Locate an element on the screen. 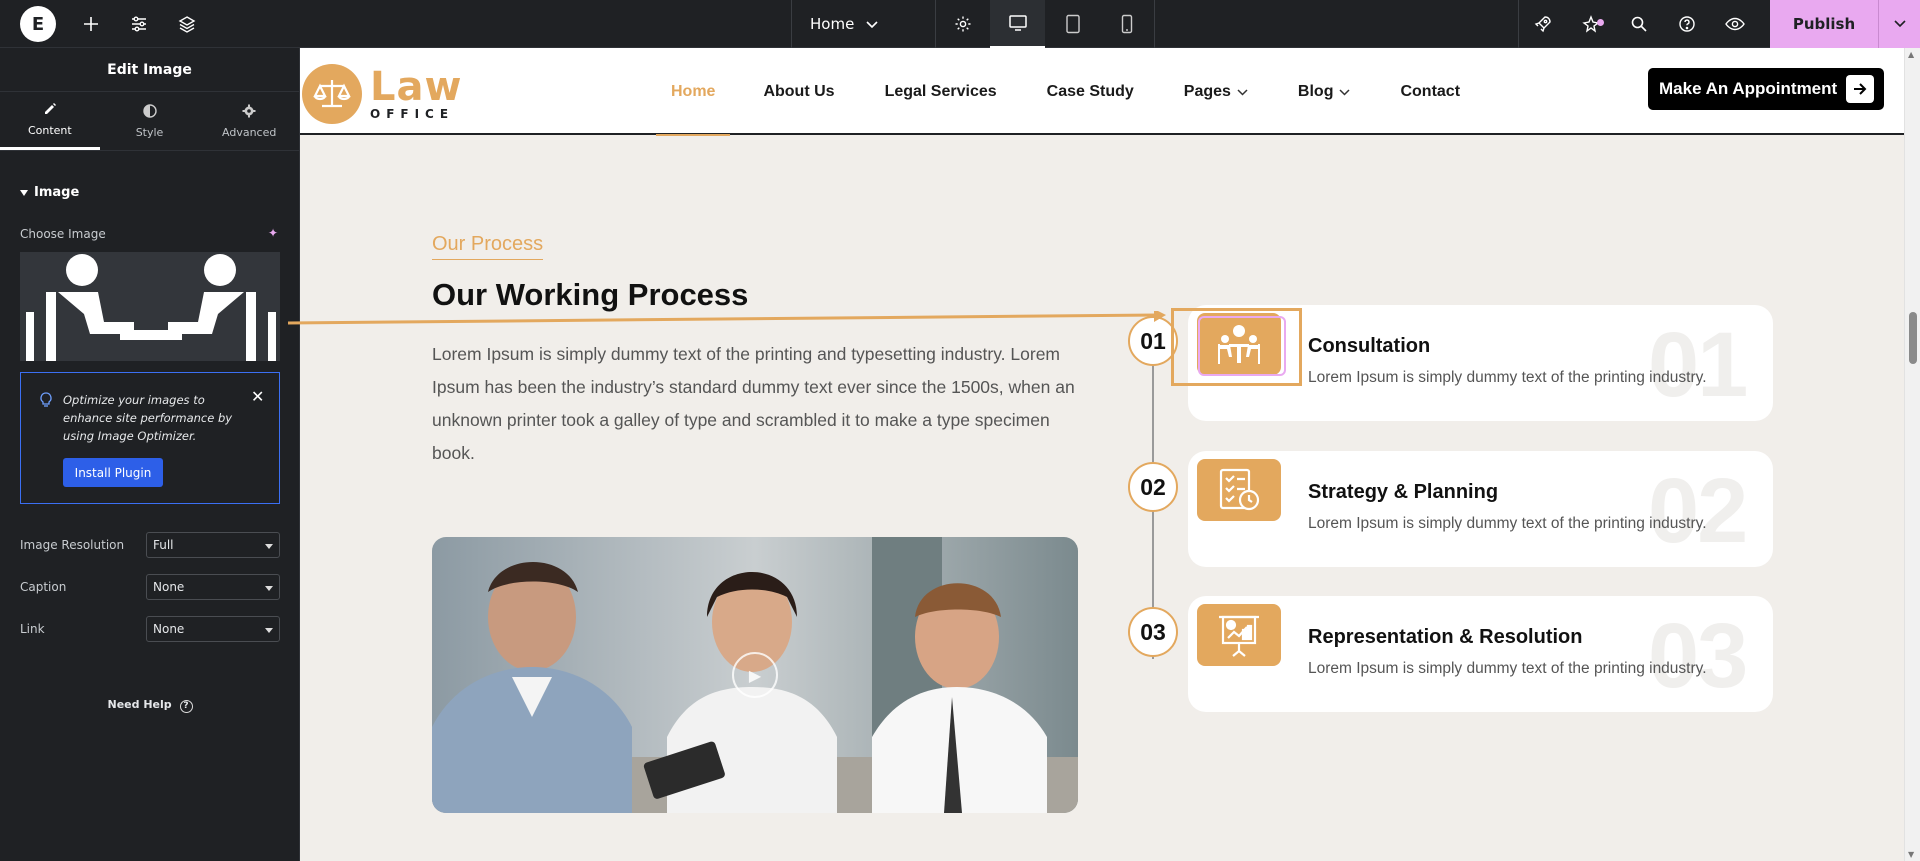 The image size is (1920, 861). publish-options-chevron-icon is located at coordinates (1899, 24).